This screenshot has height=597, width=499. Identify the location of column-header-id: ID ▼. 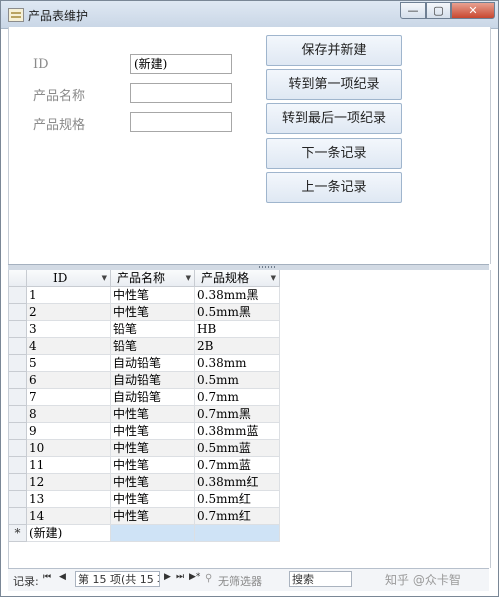
(69, 278).